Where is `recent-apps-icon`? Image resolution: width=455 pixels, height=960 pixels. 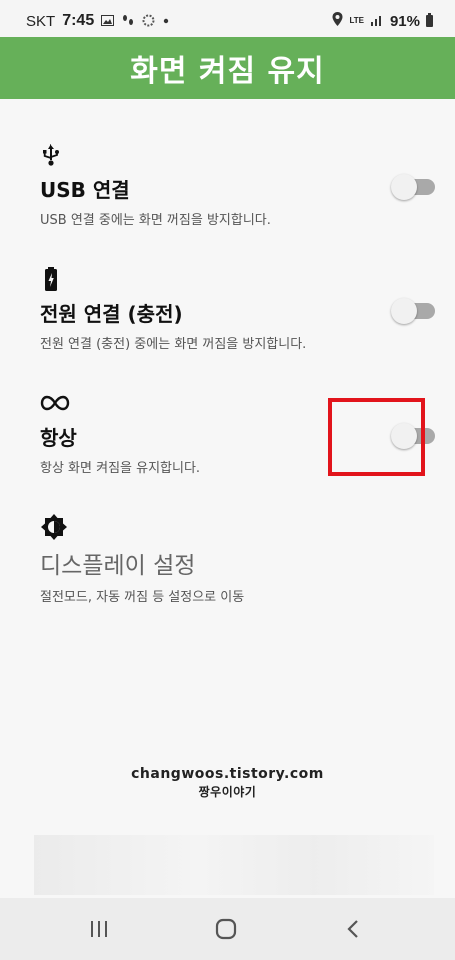
recent-apps-icon is located at coordinates (99, 929).